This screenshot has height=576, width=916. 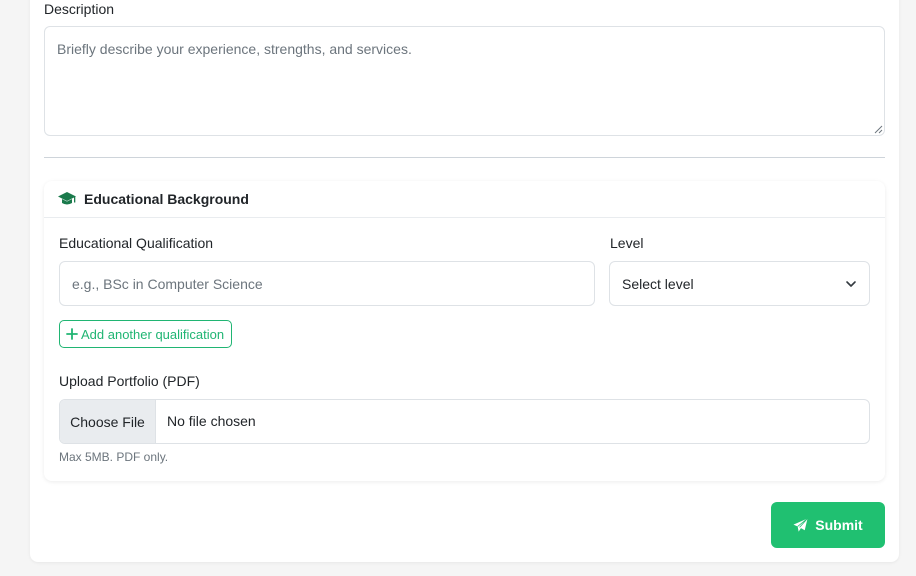 I want to click on portfolio-file-input: Choose File No file chosen, so click(x=464, y=421).